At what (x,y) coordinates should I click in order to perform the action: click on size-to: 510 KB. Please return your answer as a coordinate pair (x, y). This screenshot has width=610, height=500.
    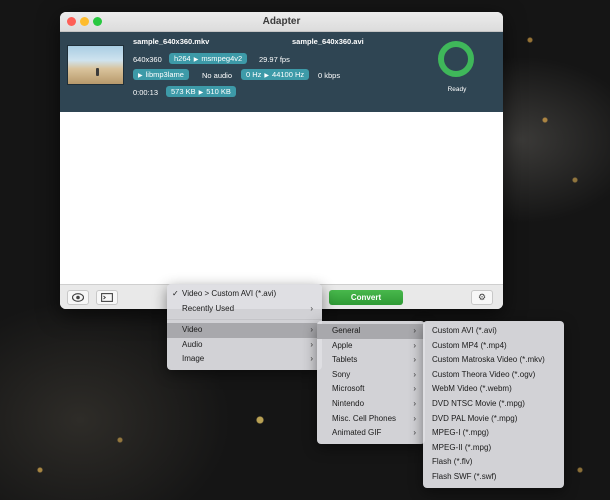
    Looking at the image, I should click on (218, 91).